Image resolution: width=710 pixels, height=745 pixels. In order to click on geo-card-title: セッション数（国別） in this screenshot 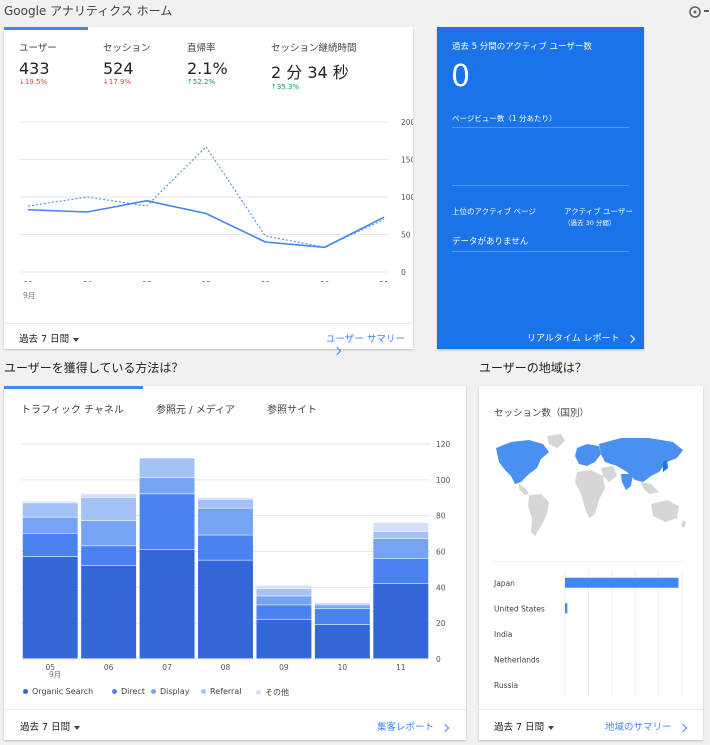, I will do `click(542, 413)`.